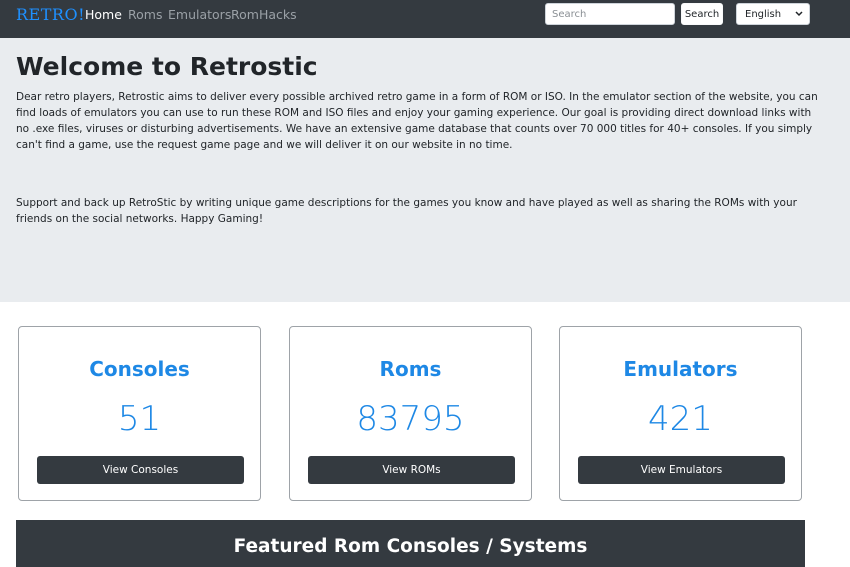  I want to click on stat-card-consoles: Consoles 51 View Consoles, so click(139, 413).